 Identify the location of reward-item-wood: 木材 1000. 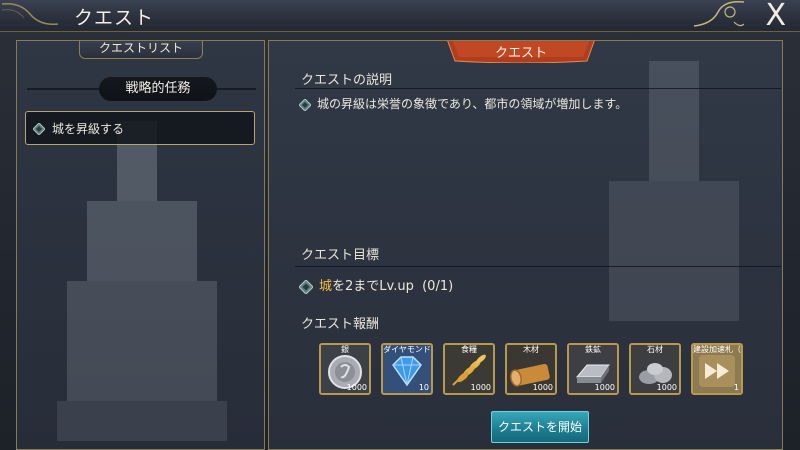
(531, 369).